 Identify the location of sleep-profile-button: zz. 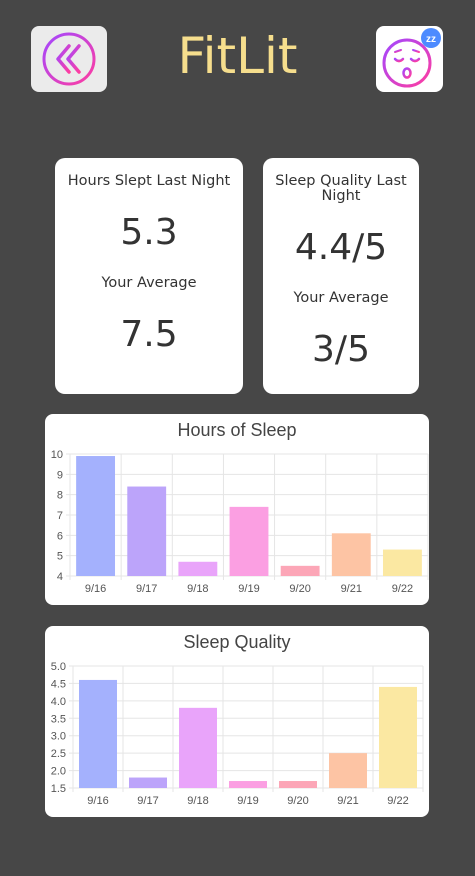
(409, 59).